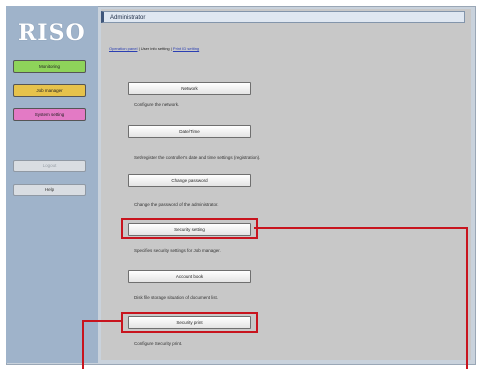  Describe the element at coordinates (467, 298) in the screenshot. I see `callout-line-vertical-right` at that location.